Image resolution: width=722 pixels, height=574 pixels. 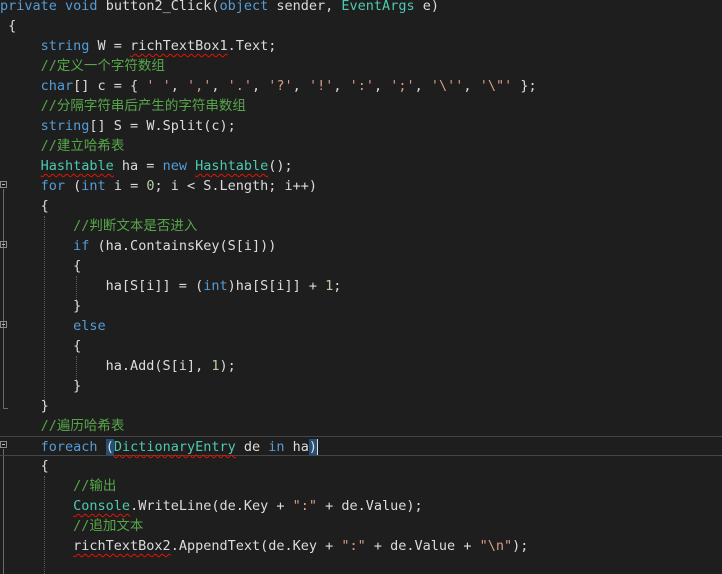 What do you see at coordinates (82, 426) in the screenshot?
I see `code-token: //遍历哈希表` at bounding box center [82, 426].